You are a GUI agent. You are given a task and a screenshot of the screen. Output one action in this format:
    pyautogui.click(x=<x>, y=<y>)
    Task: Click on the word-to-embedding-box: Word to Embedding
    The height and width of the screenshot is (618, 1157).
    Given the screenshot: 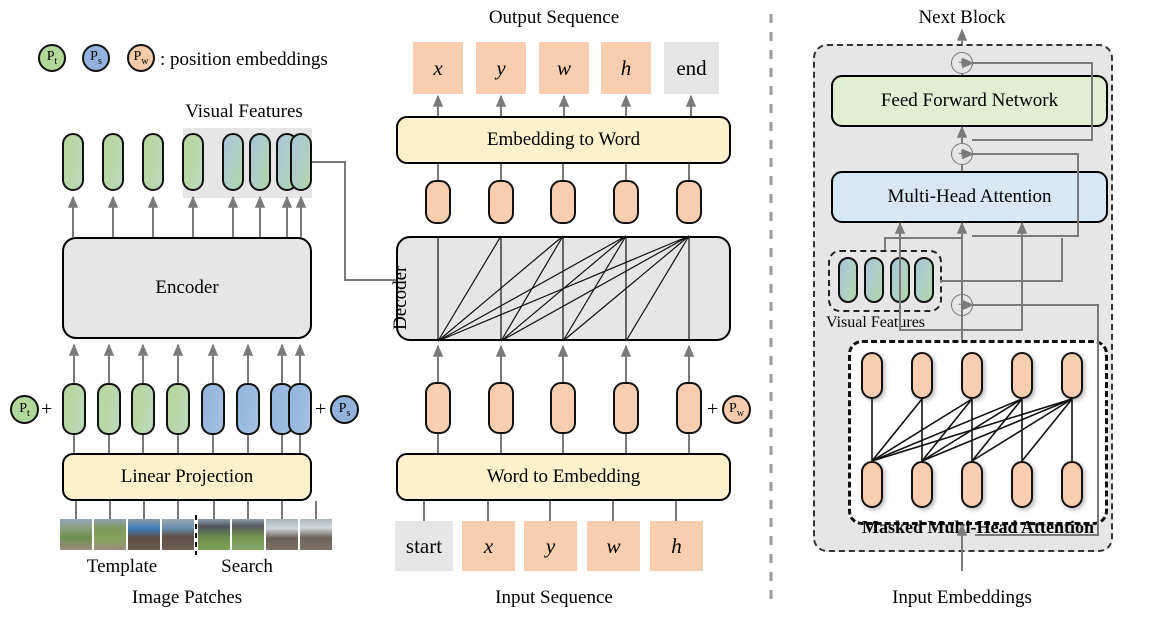 What is the action you would take?
    pyautogui.click(x=563, y=477)
    